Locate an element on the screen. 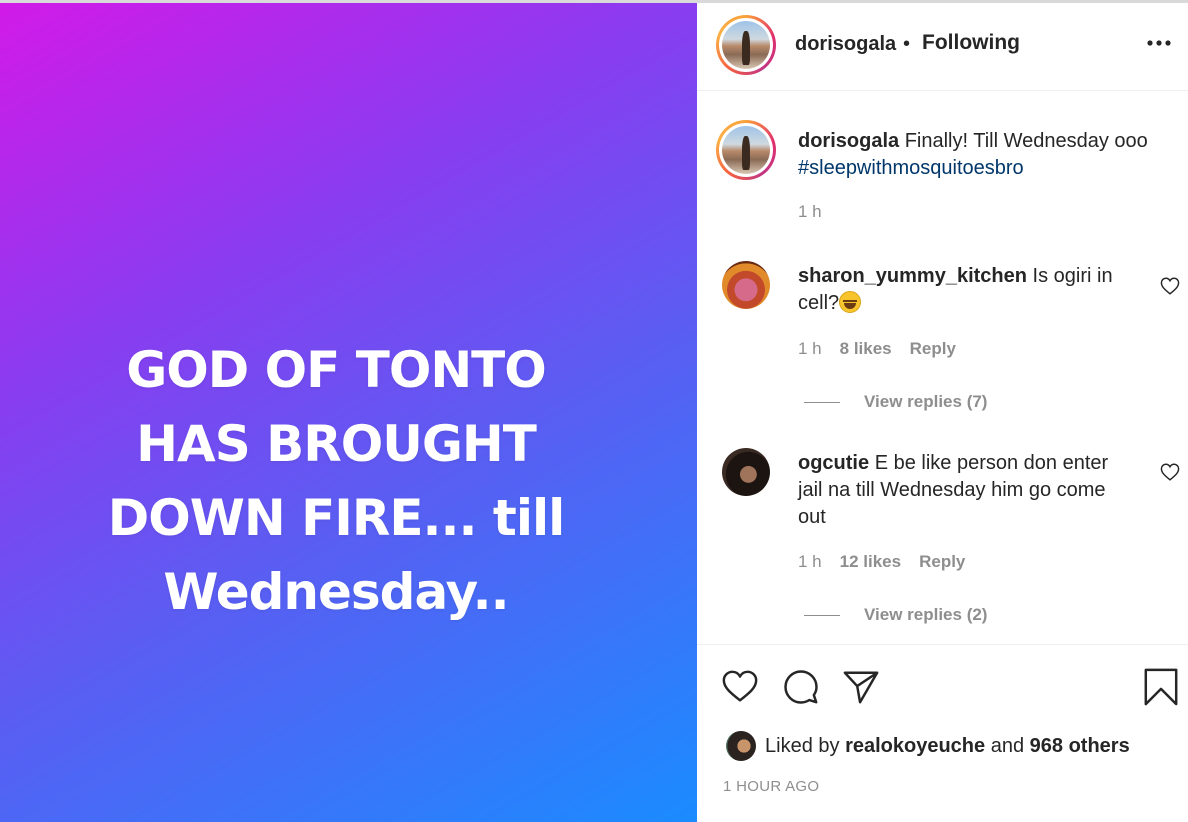 This screenshot has height=822, width=1188. more-horizontal-icon is located at coordinates (1159, 43).